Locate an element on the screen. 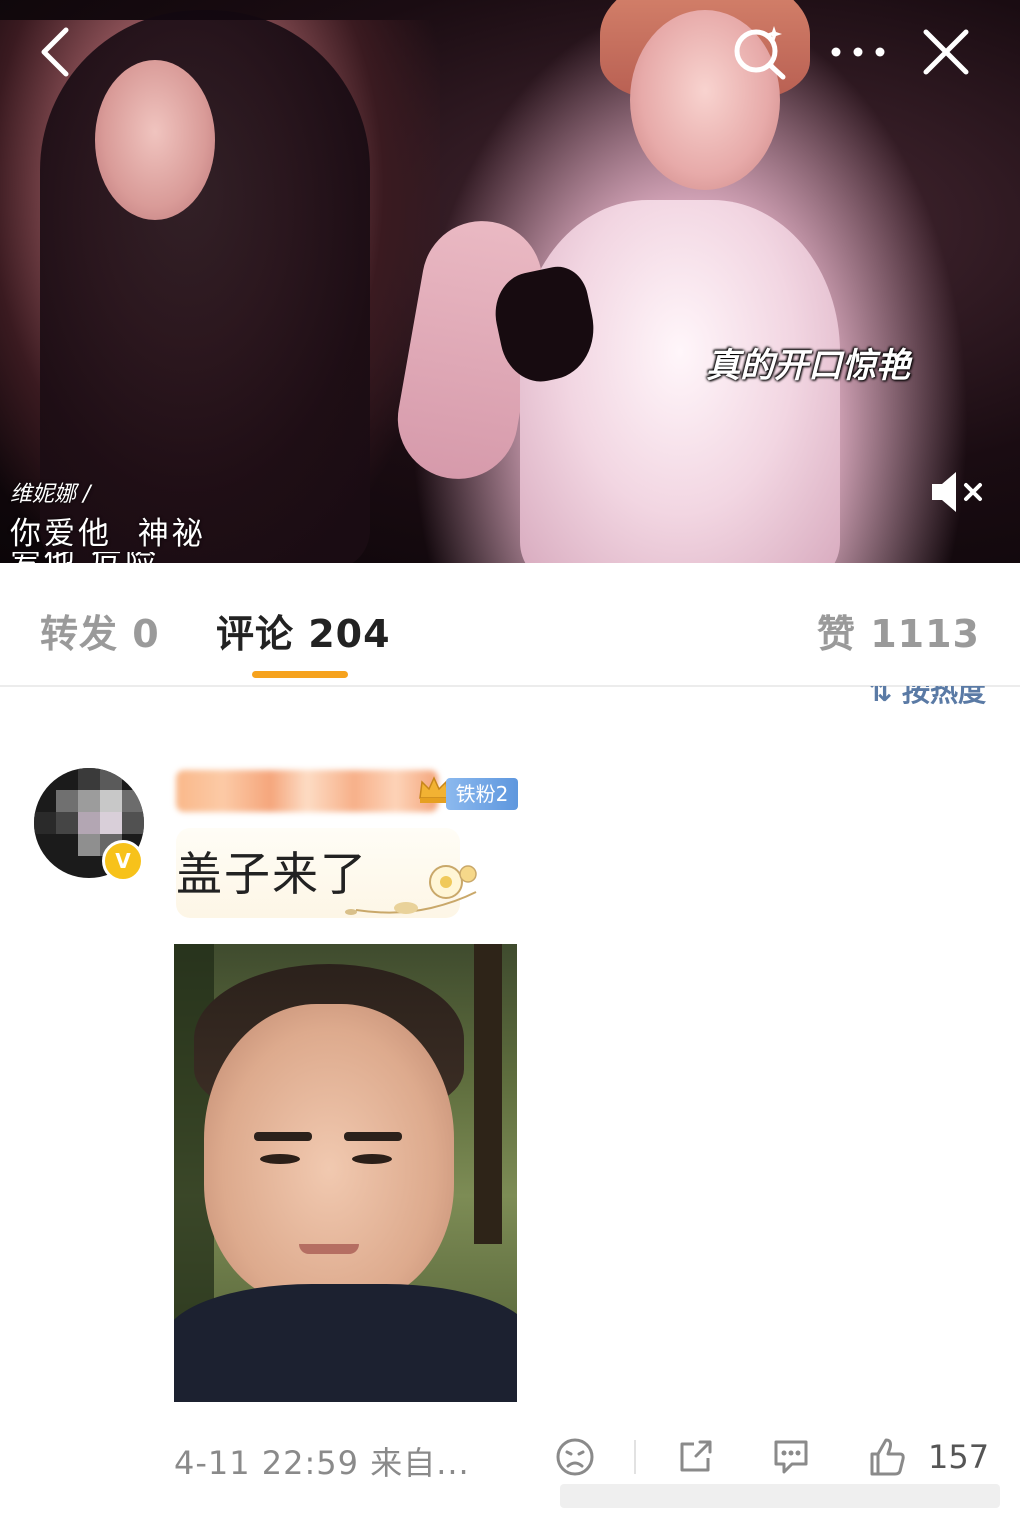 This screenshot has height=1517, width=1020. lyric-line-1: 你爱他 神祕 is located at coordinates (108, 534).